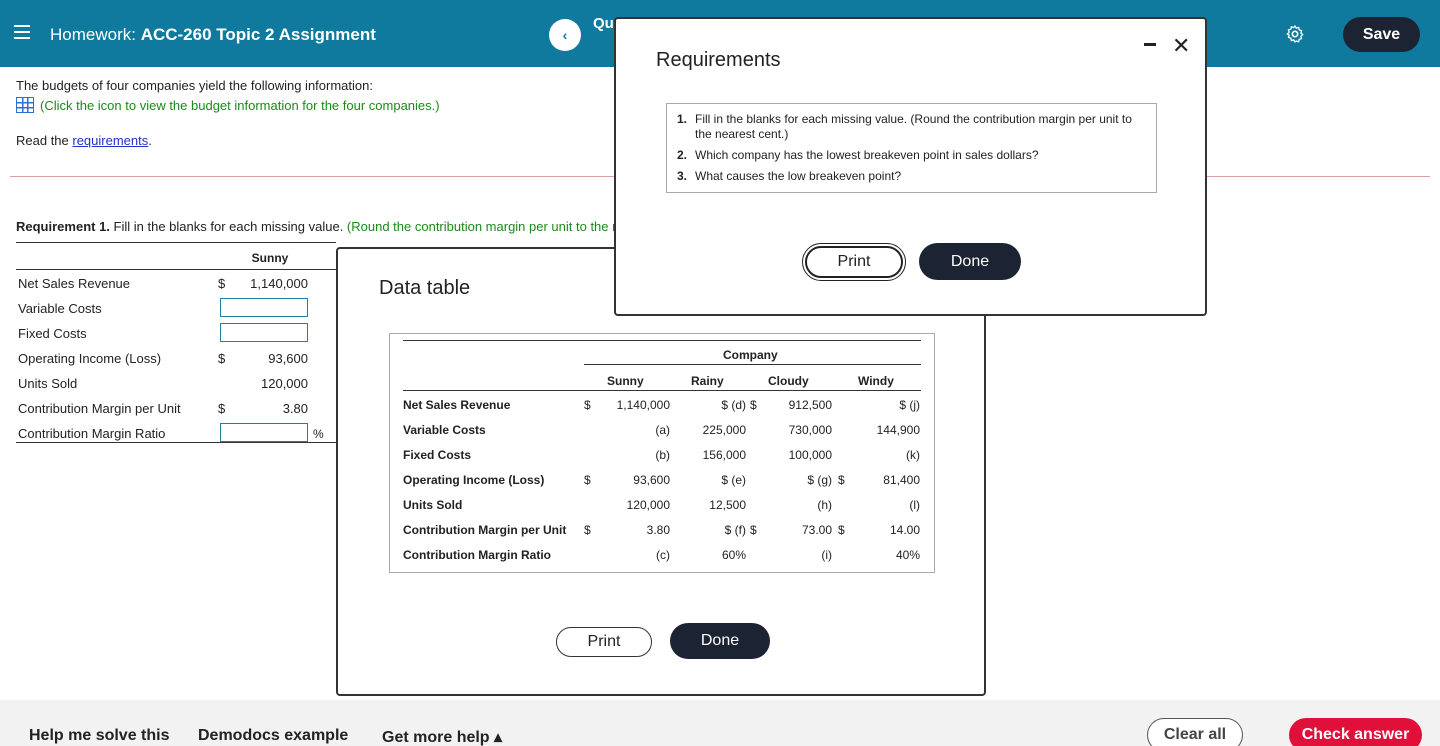 This screenshot has width=1440, height=746. I want to click on data-cell: (k), so click(913, 455).